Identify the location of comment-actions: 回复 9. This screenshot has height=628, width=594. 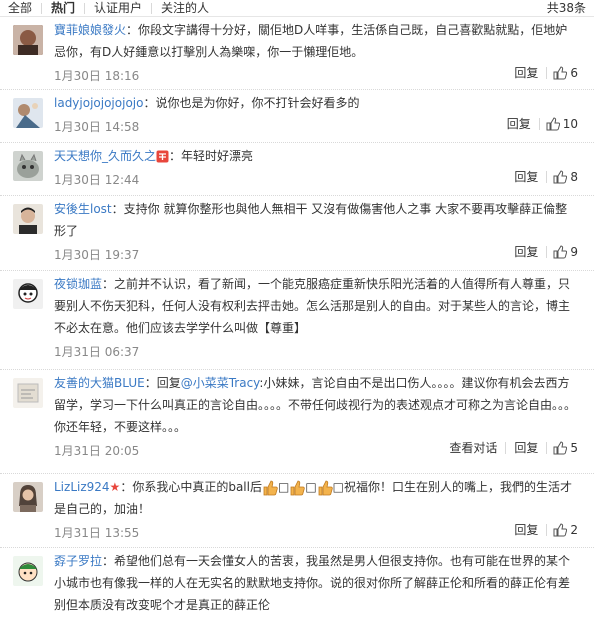
(542, 252).